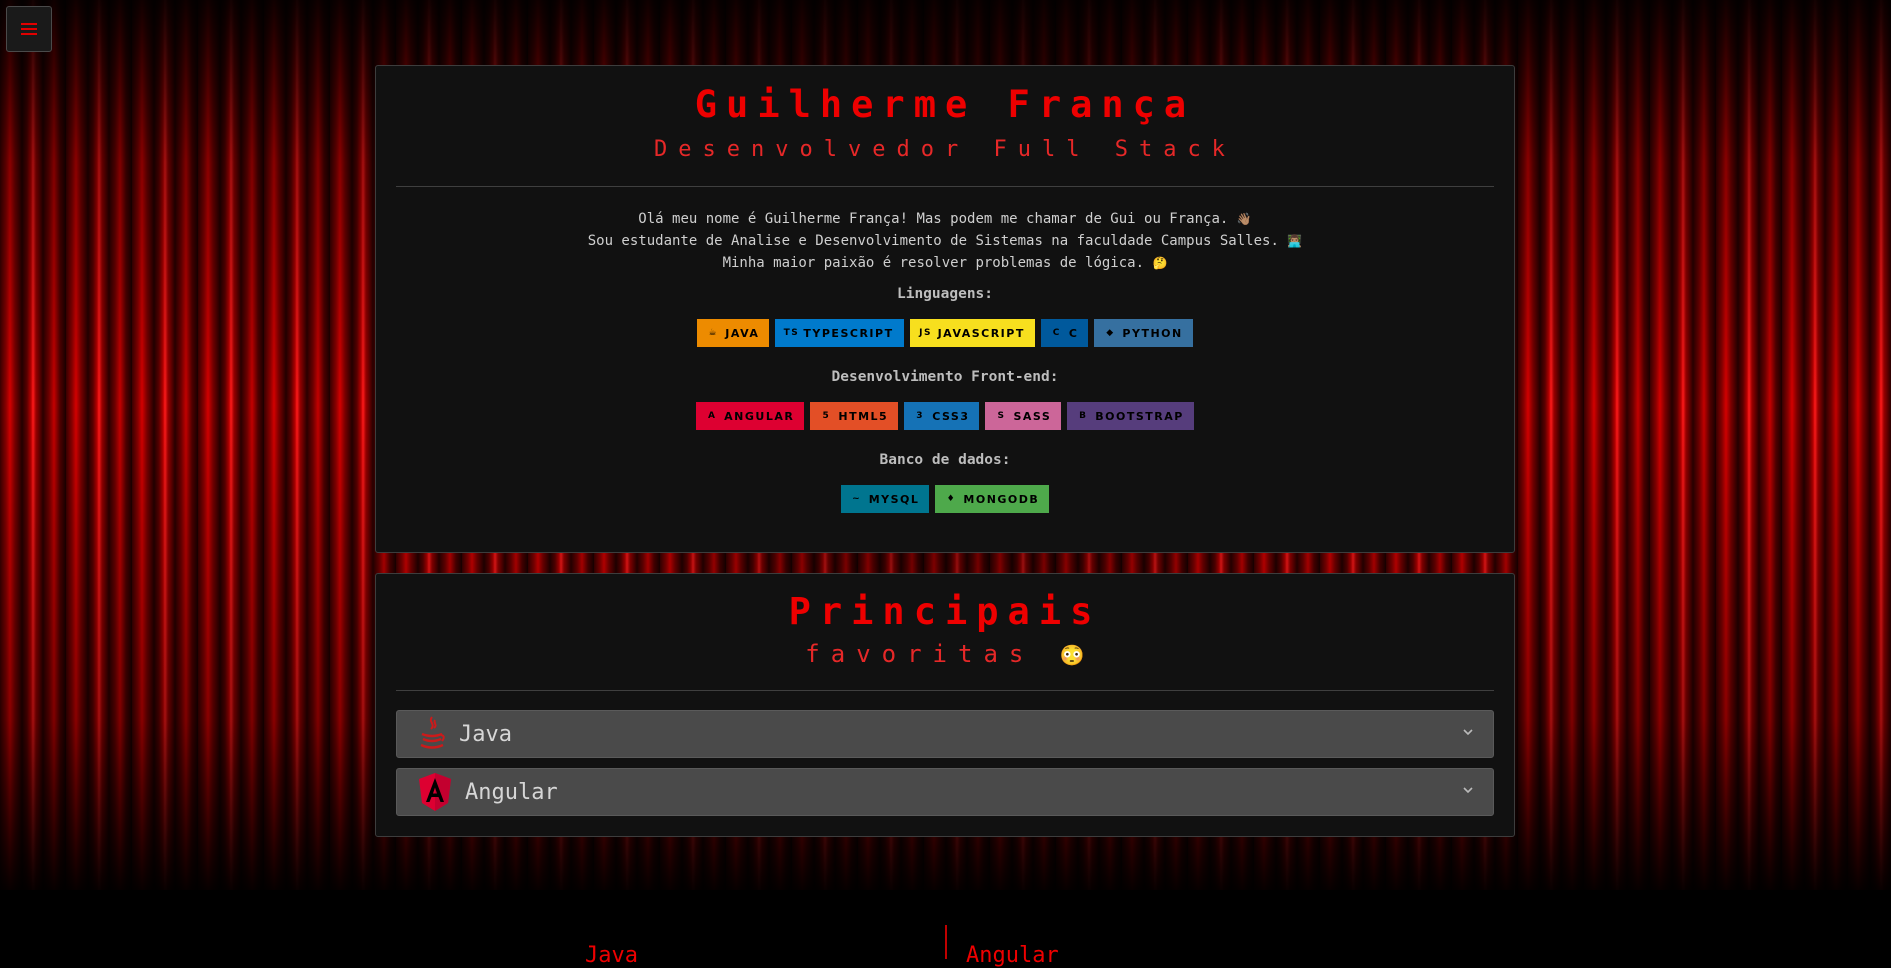  What do you see at coordinates (713, 333) in the screenshot?
I see `java-icon: ☕` at bounding box center [713, 333].